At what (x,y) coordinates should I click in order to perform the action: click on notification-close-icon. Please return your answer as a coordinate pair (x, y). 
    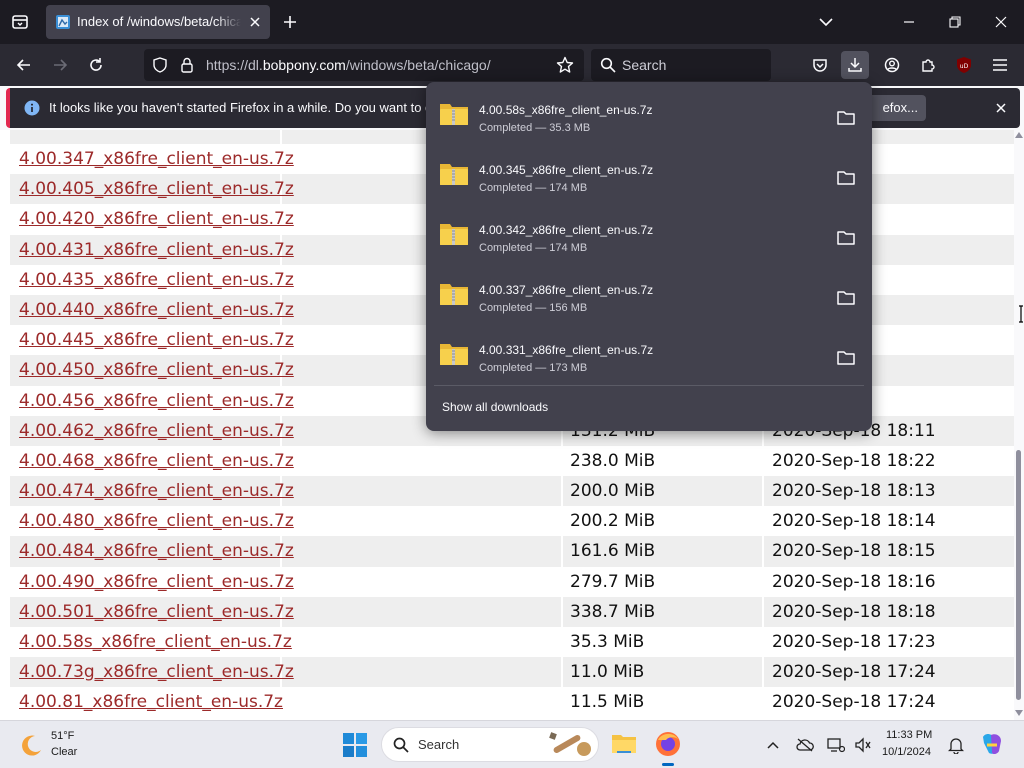
    Looking at the image, I should click on (1001, 108).